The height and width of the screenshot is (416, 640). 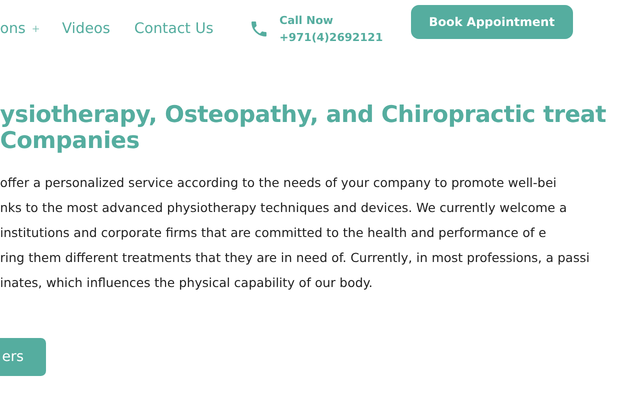 I want to click on paragraph-line: inates, which influences the physical capability of our body., so click(x=186, y=283).